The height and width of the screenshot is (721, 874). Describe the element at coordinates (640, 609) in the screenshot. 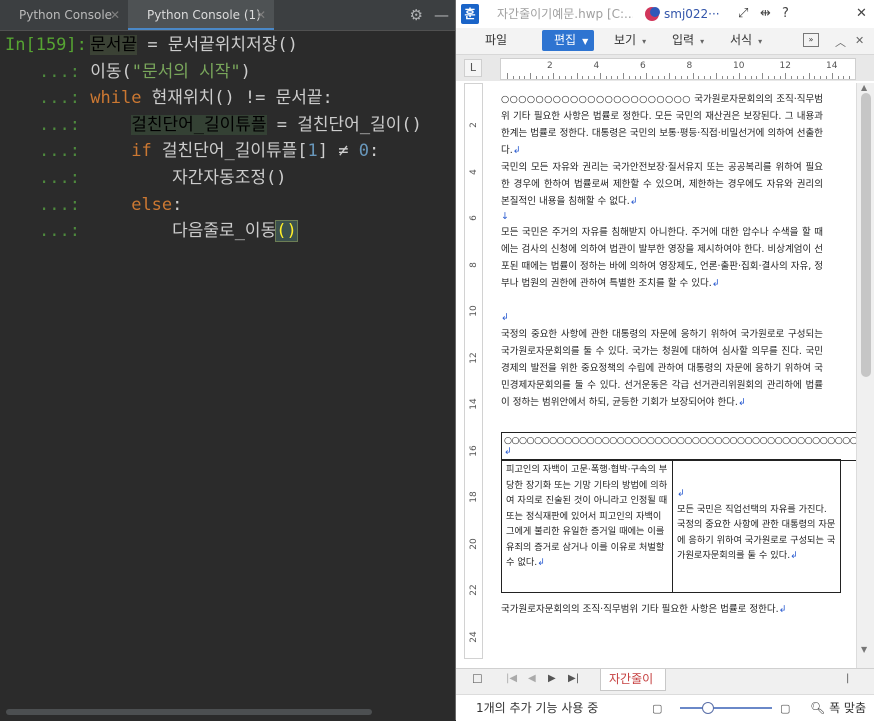

I see `paragraph-text: 국가원로자문회의의 조직·직무범위 기타 필요한 사항은 법률로 정한다.` at that location.